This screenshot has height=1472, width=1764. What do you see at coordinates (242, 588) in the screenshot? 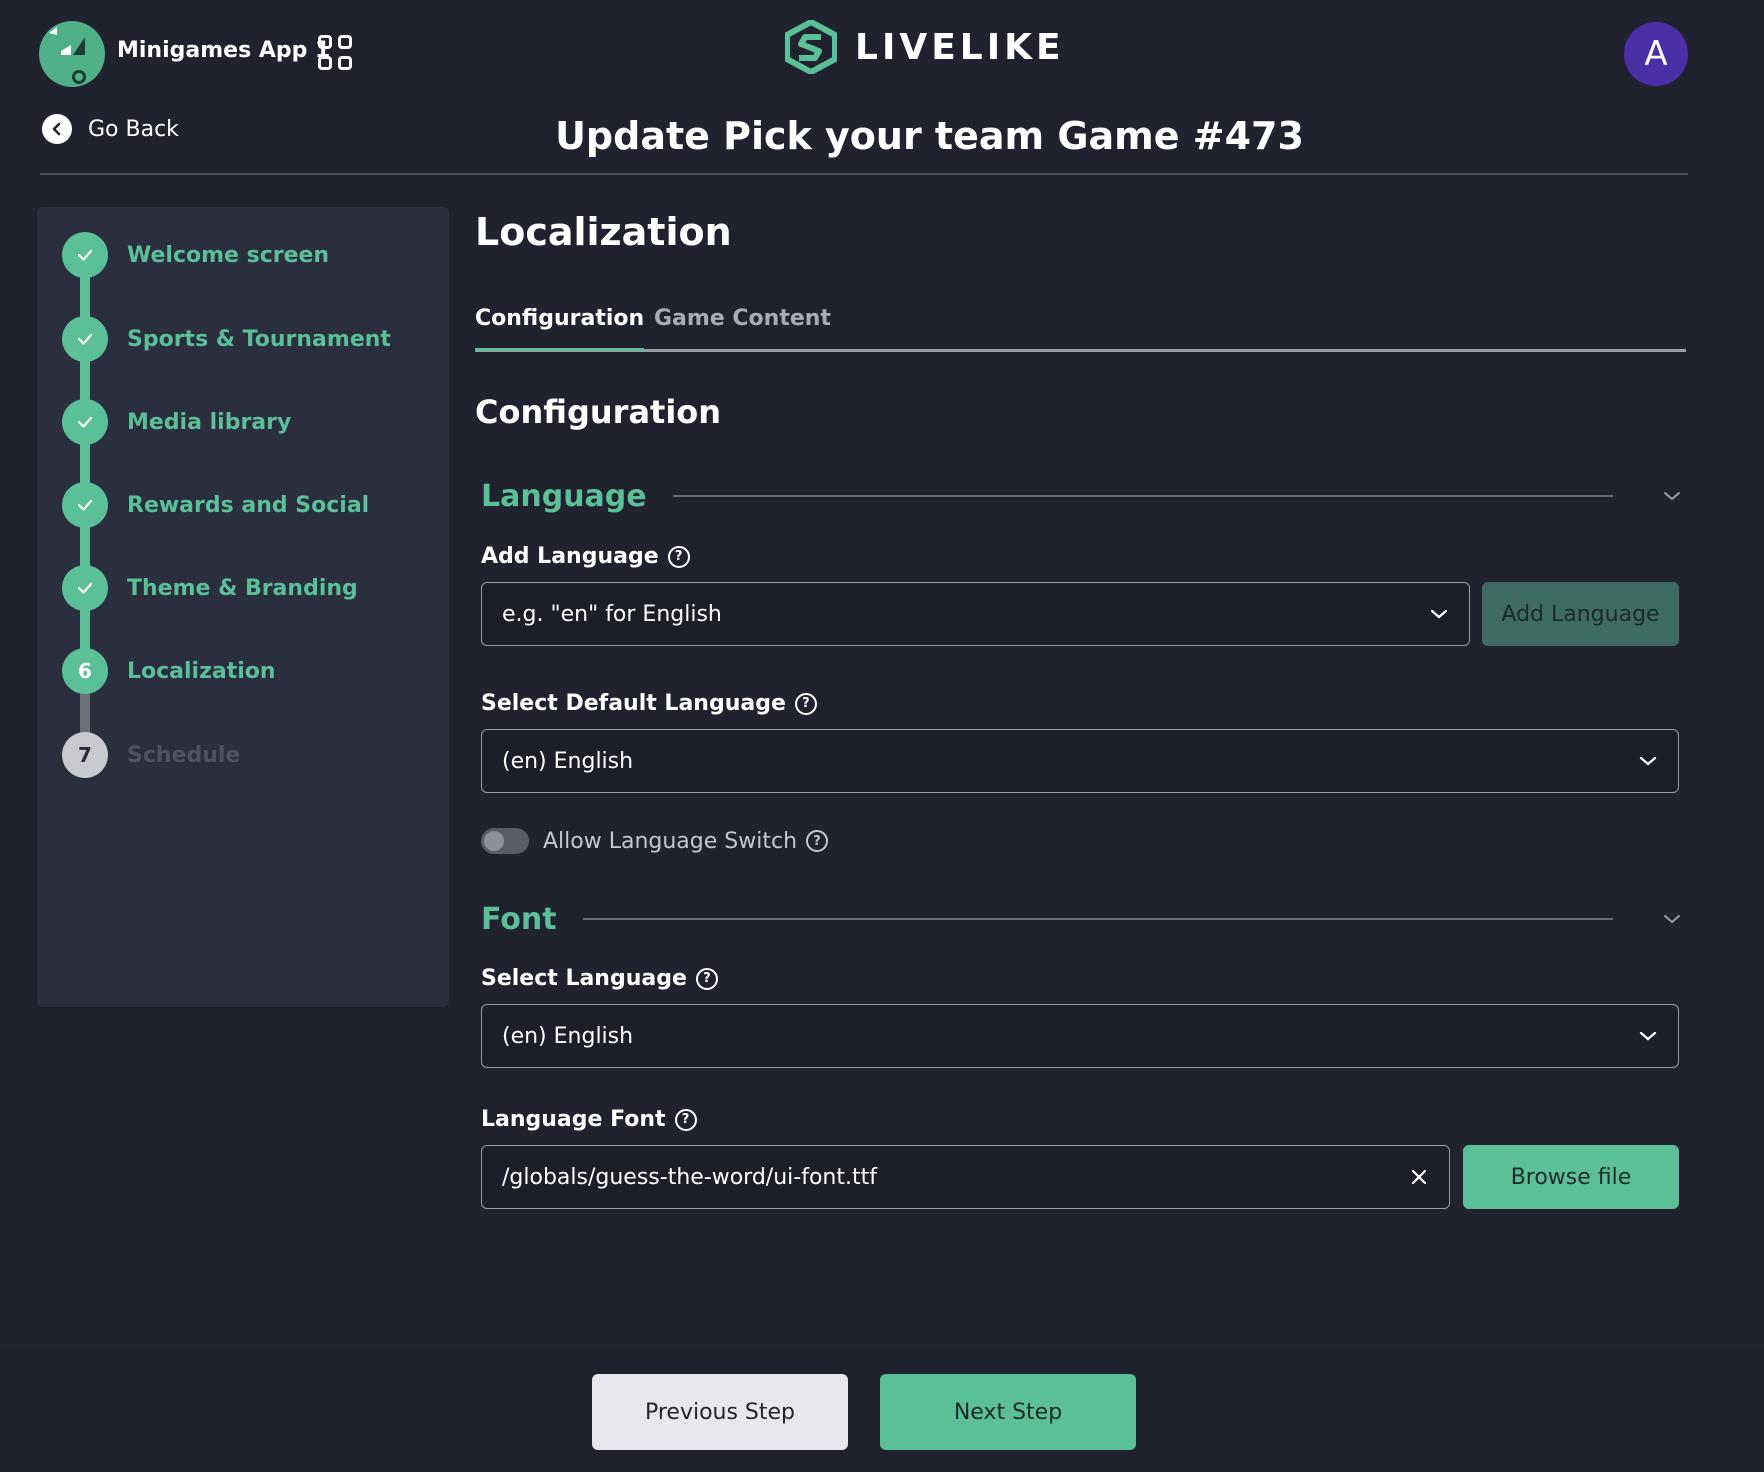
I see `step-label: Theme & Branding` at bounding box center [242, 588].